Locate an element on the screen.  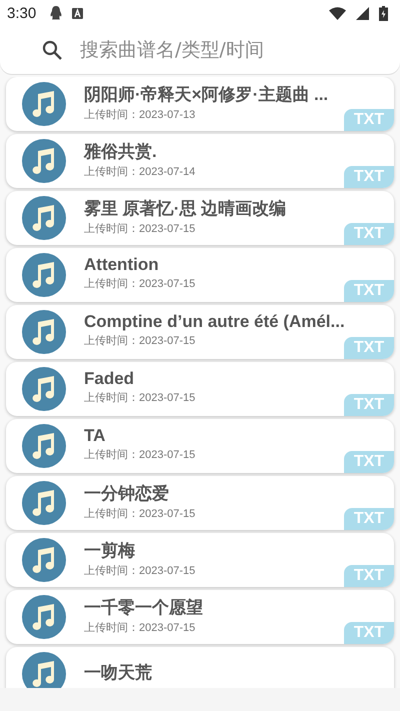
song-card: Attention 上传时间：2023-07-15 TXT is located at coordinates (200, 275).